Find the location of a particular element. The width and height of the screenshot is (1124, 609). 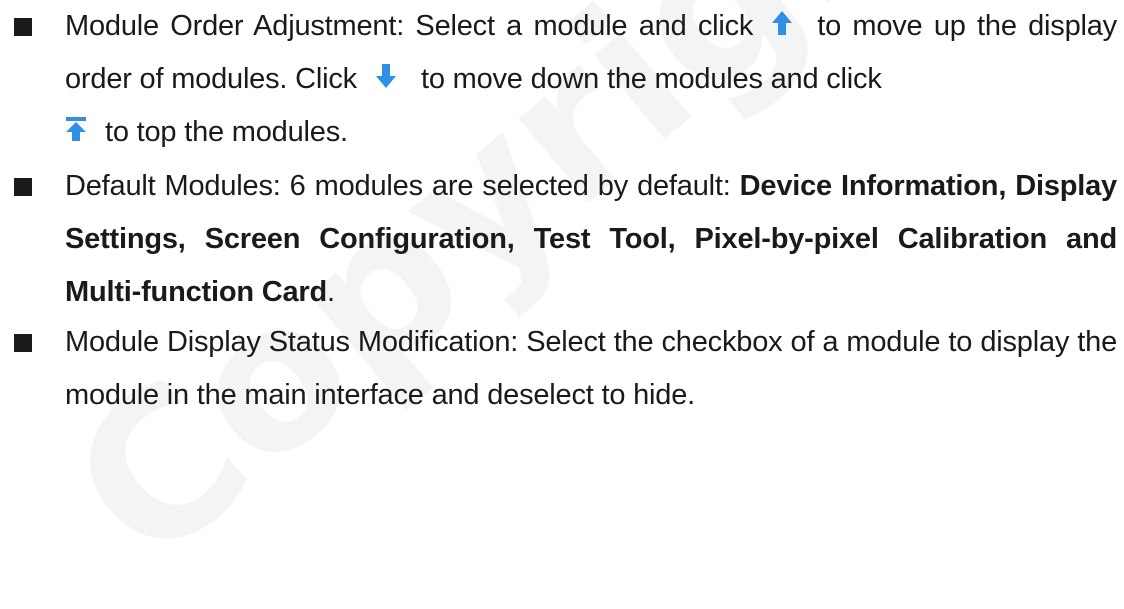

arrow-down-icon is located at coordinates (386, 76).